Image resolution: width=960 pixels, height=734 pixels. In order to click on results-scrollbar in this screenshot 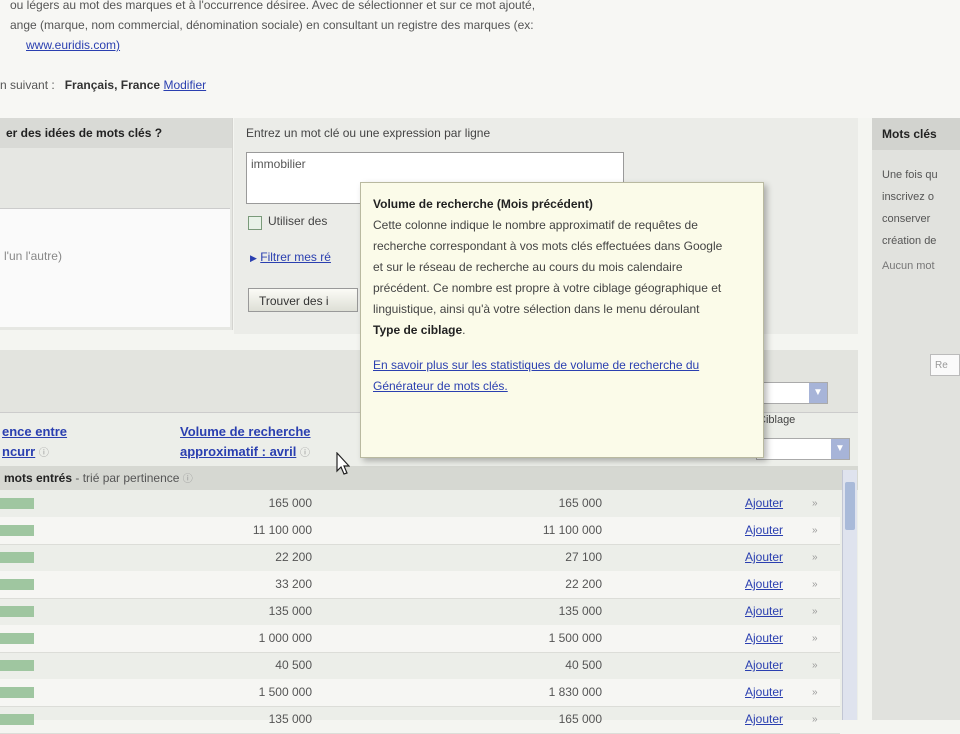, I will do `click(849, 595)`.